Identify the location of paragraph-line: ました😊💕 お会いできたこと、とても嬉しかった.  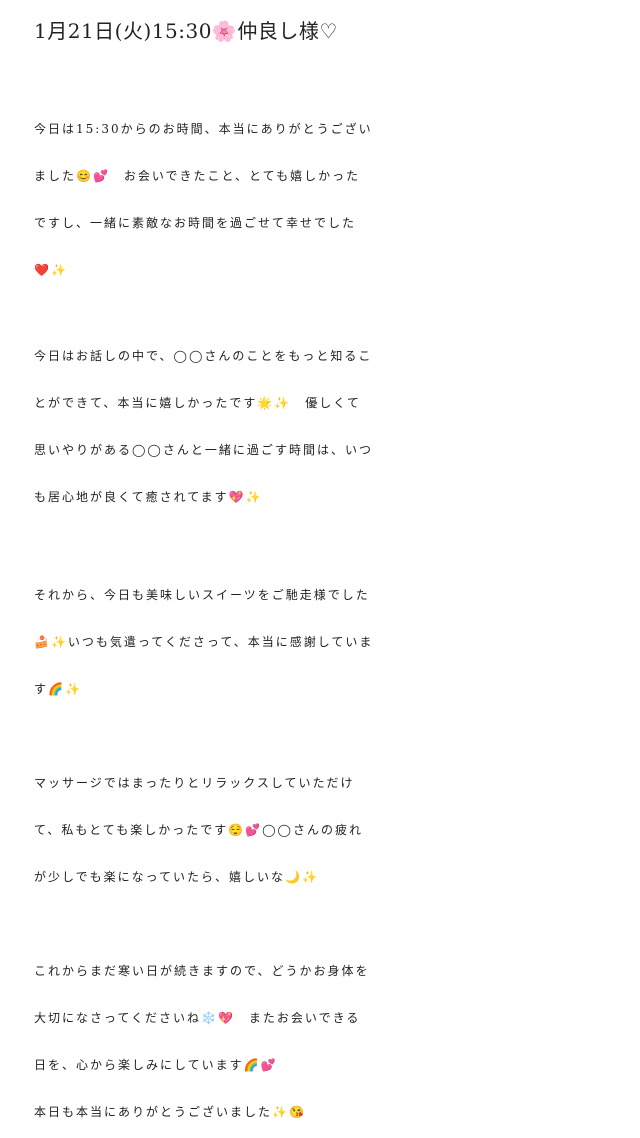
(197, 176).